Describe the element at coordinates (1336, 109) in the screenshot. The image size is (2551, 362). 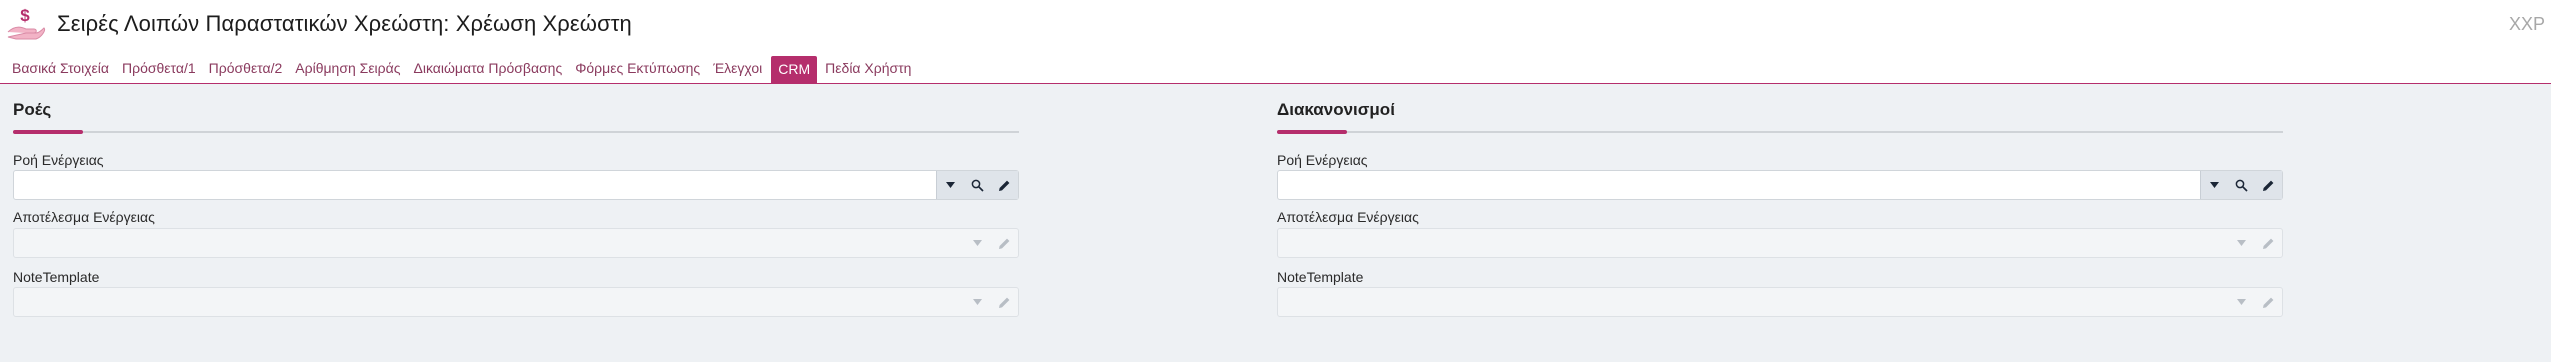
I see `section-title: Διακανονισμοί` at that location.